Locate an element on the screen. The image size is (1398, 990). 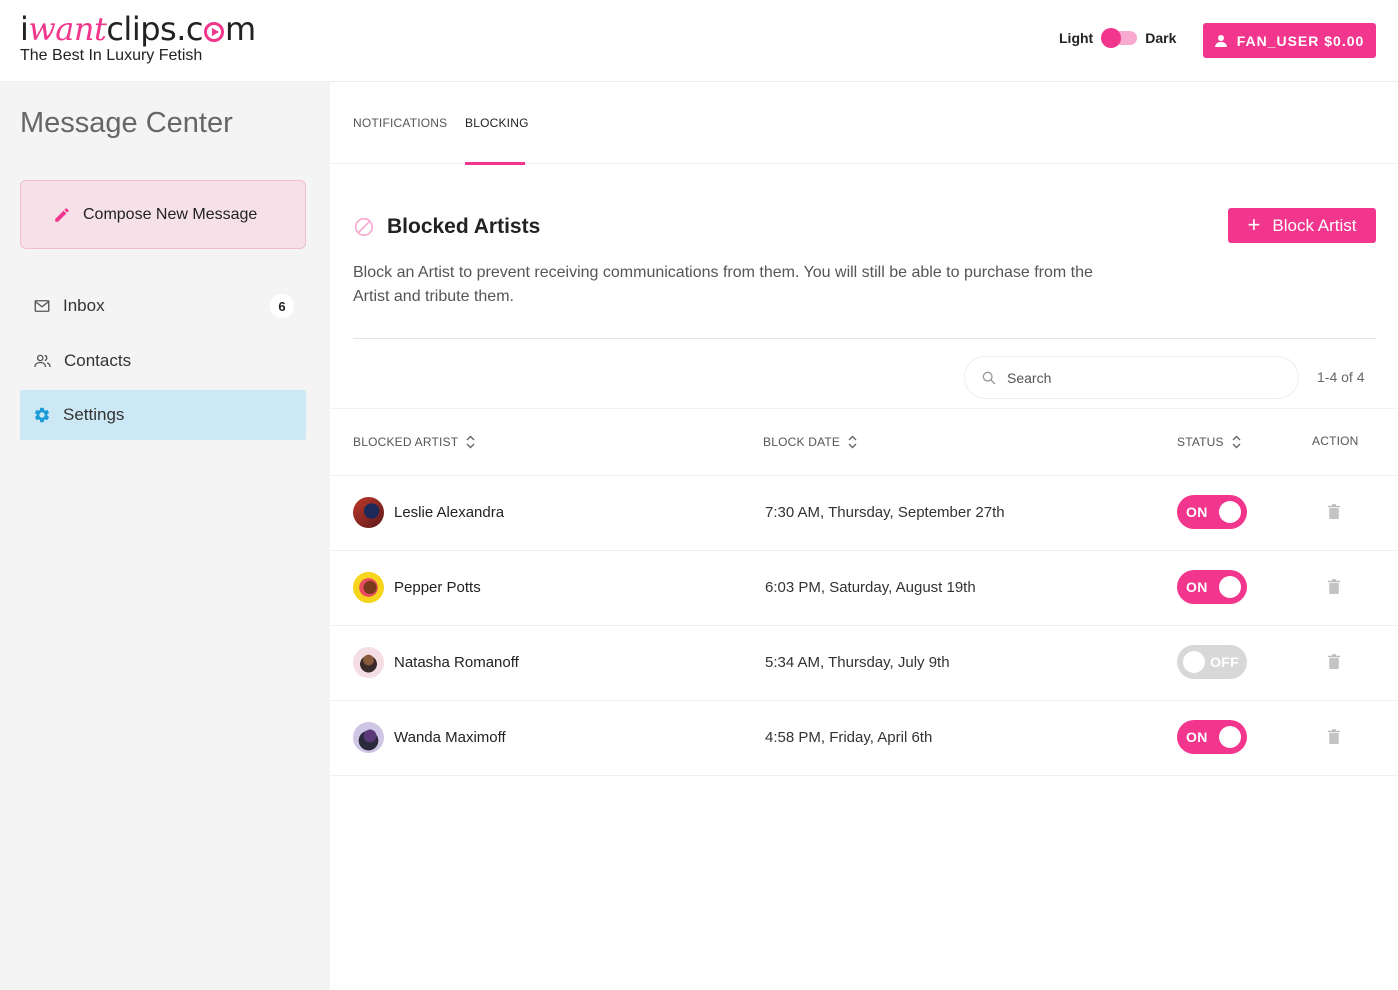
column-header-action: ACTION is located at coordinates (1335, 441).